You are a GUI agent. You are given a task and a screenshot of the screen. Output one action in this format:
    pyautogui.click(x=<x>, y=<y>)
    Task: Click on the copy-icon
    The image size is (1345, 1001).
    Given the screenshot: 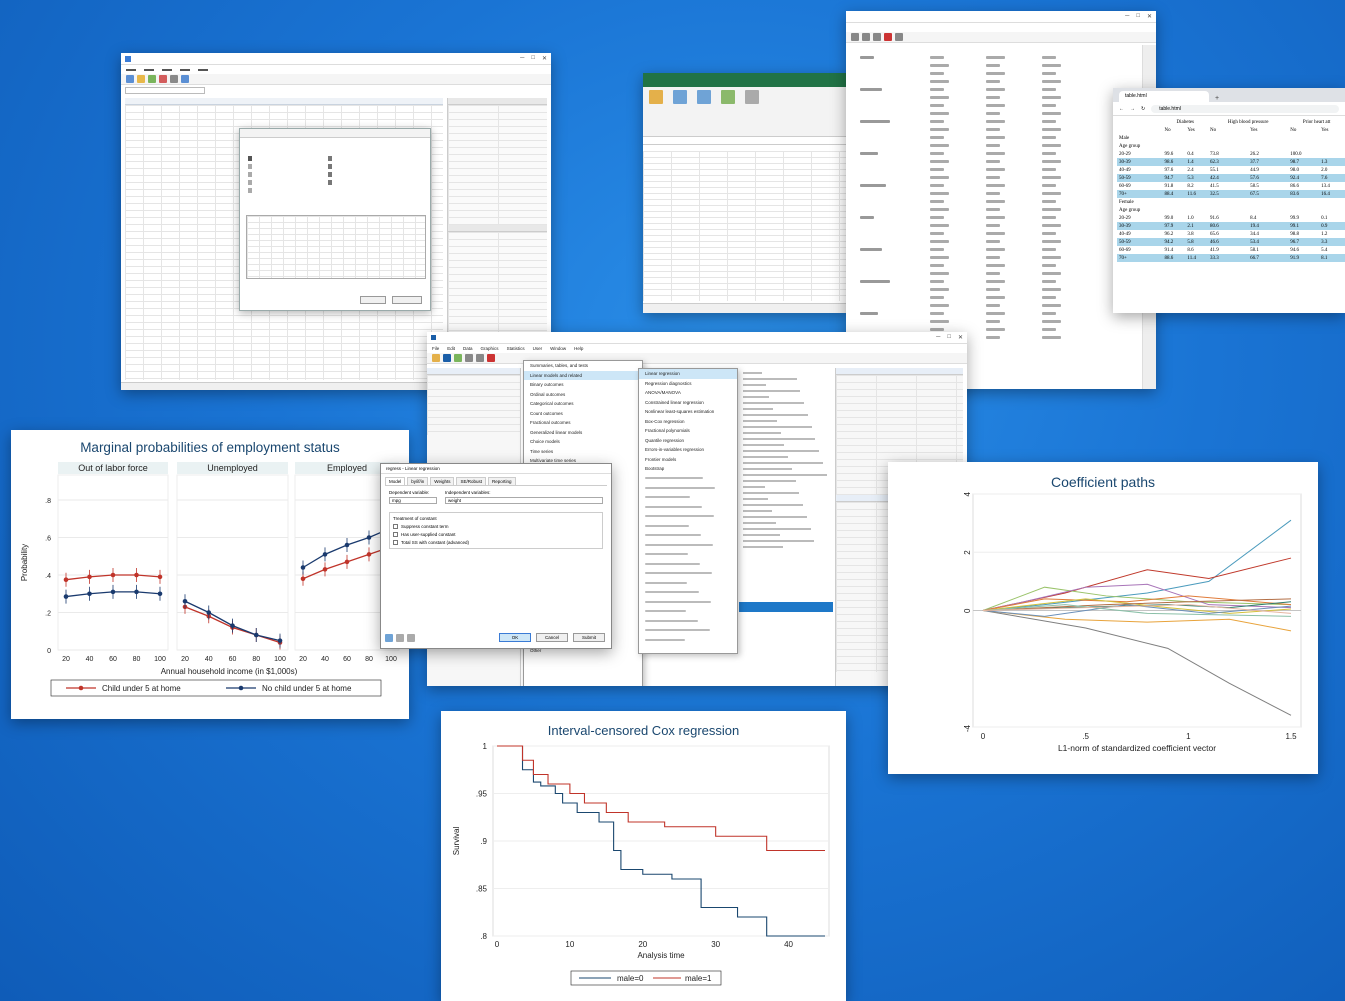 What is the action you would take?
    pyautogui.click(x=411, y=638)
    